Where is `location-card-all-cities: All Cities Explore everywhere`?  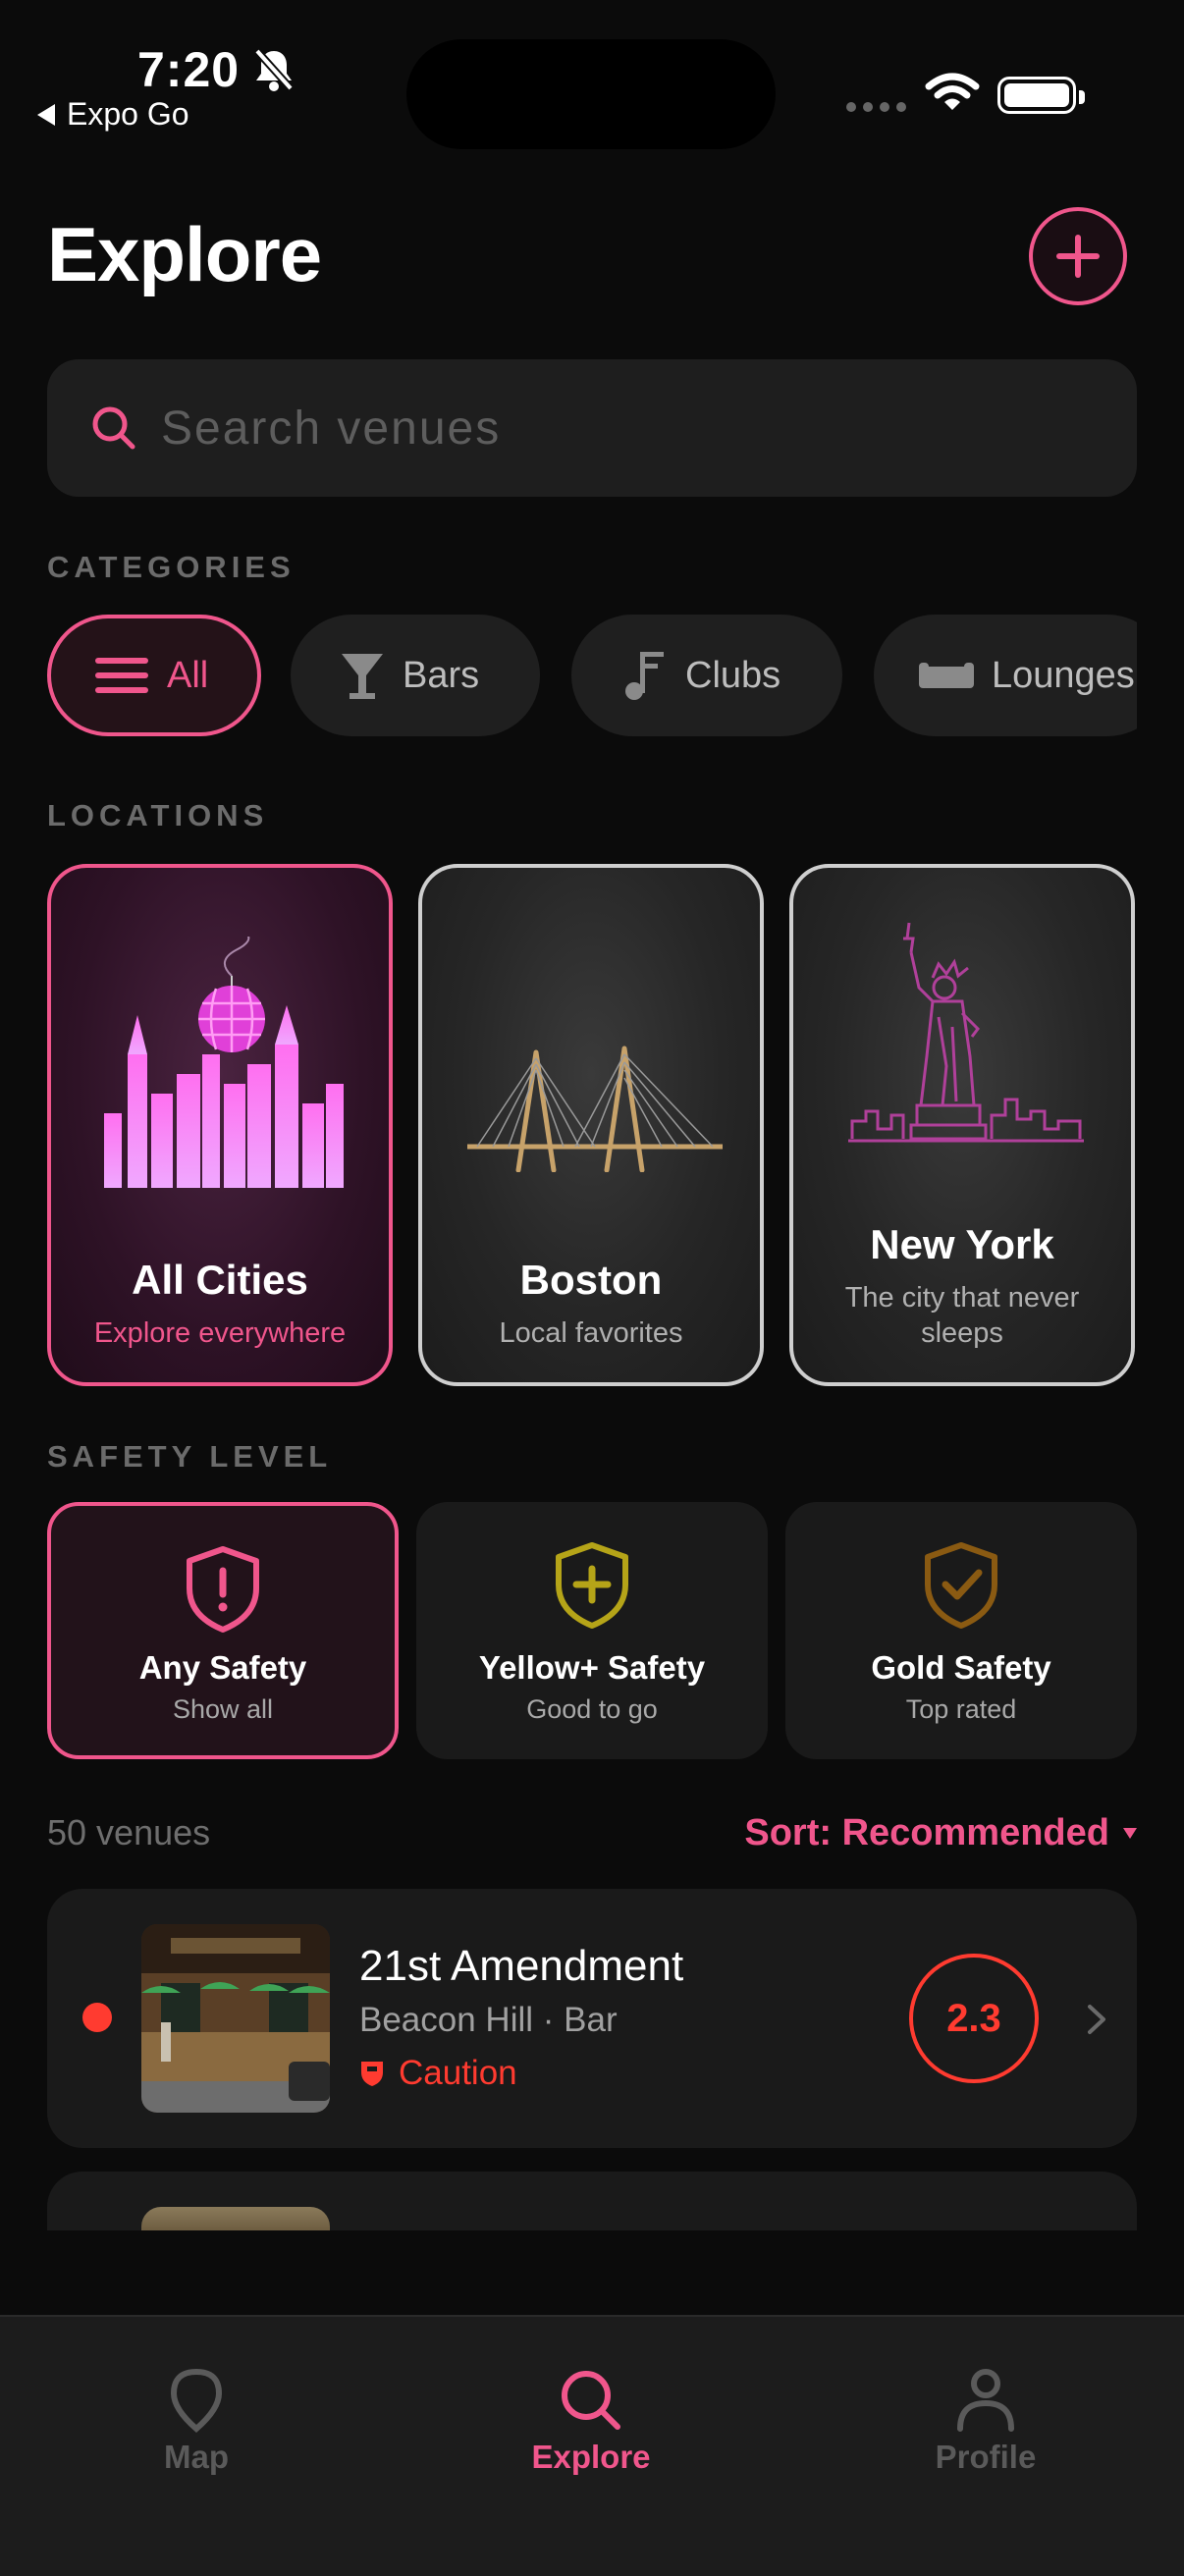
location-card-all-cities: All Cities Explore everywhere is located at coordinates (220, 1125).